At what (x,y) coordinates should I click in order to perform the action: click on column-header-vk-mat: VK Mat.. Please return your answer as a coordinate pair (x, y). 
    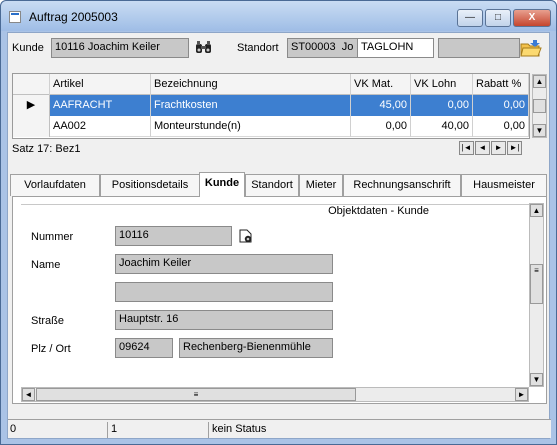
    Looking at the image, I should click on (381, 84).